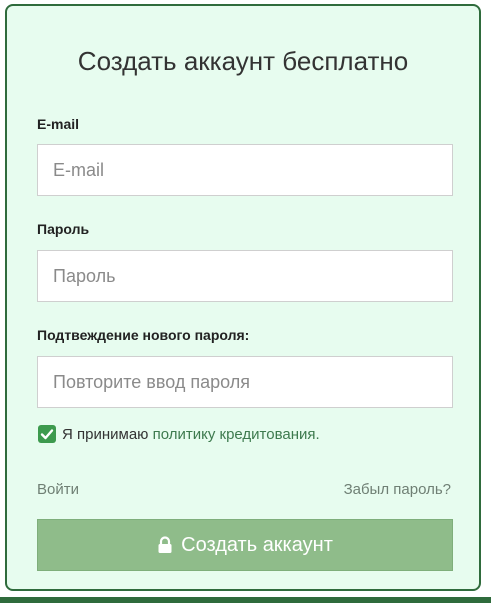  I want to click on accept-policy-label: Я принимаю, so click(107, 434).